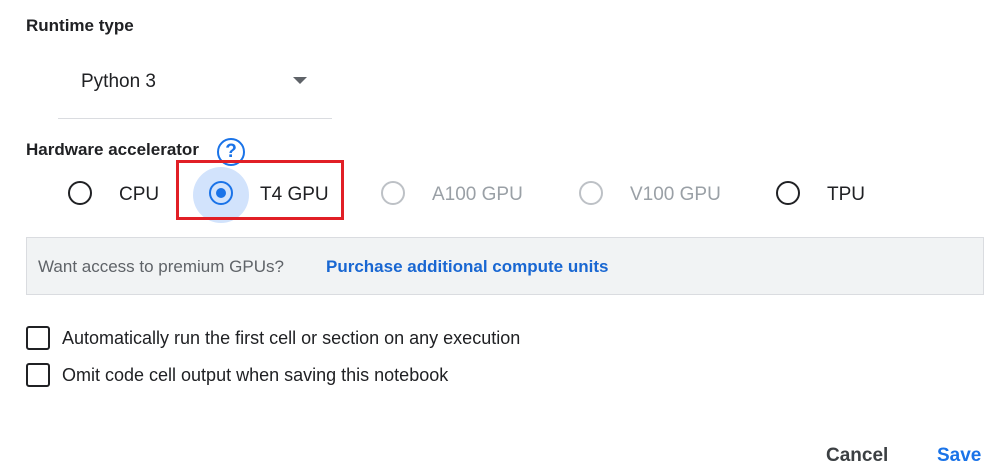 The height and width of the screenshot is (475, 1001). What do you see at coordinates (38, 338) in the screenshot?
I see `auto-run-checkbox` at bounding box center [38, 338].